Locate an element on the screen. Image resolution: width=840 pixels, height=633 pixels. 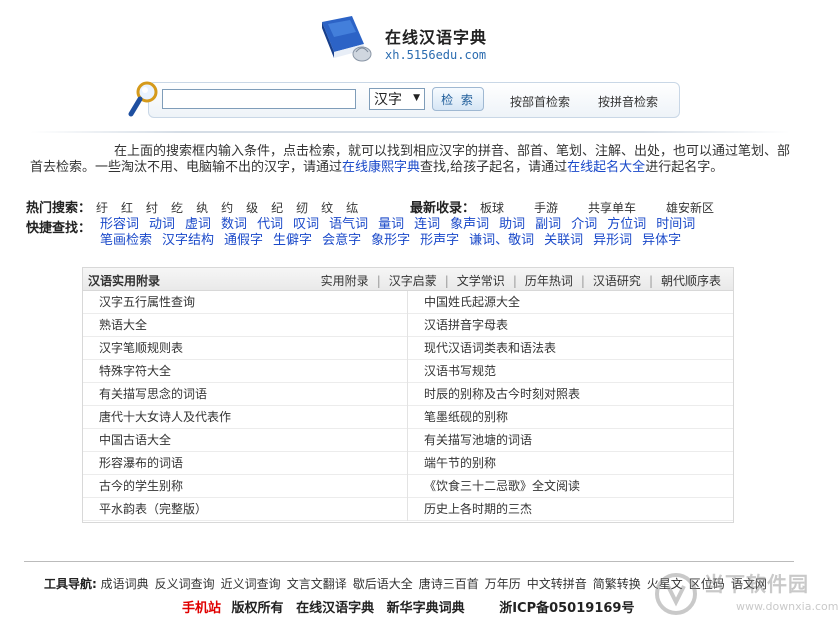
quick-link: 动词 is located at coordinates (162, 224).